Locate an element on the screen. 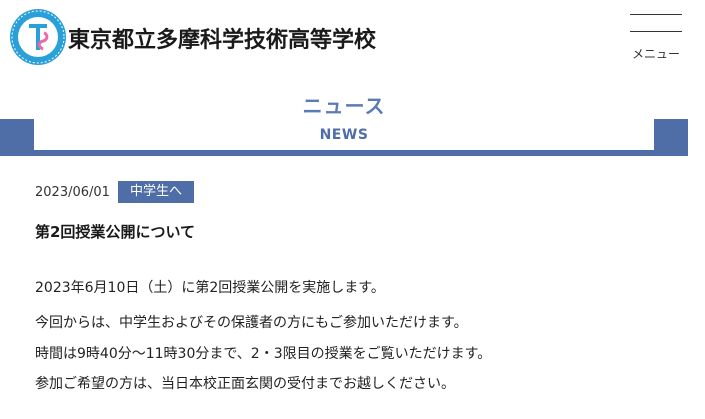 The image size is (705, 419). article-meta: 2023/06/01 中学生へ is located at coordinates (114, 192).